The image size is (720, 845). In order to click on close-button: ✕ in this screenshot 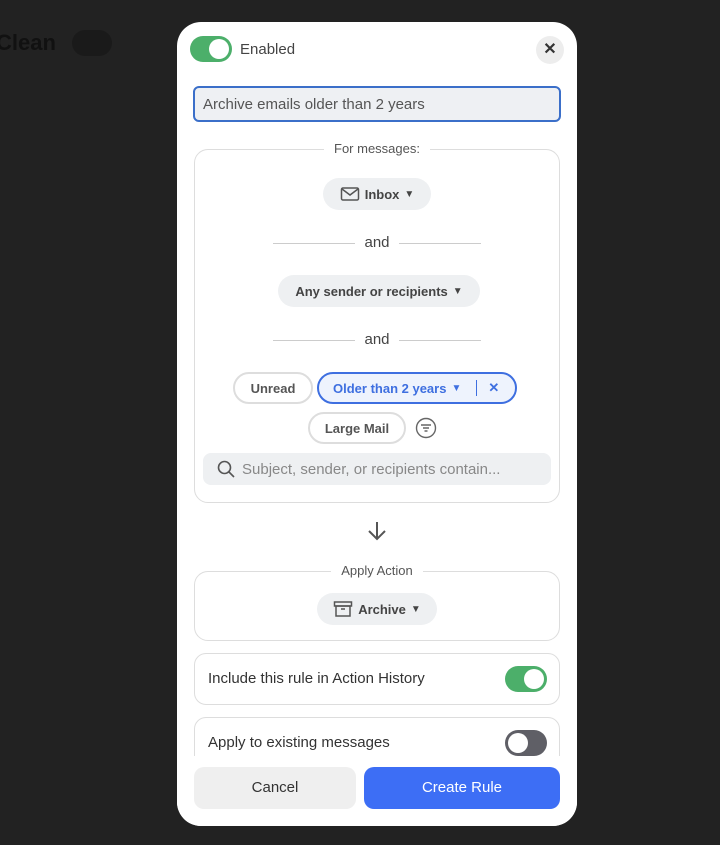, I will do `click(550, 50)`.